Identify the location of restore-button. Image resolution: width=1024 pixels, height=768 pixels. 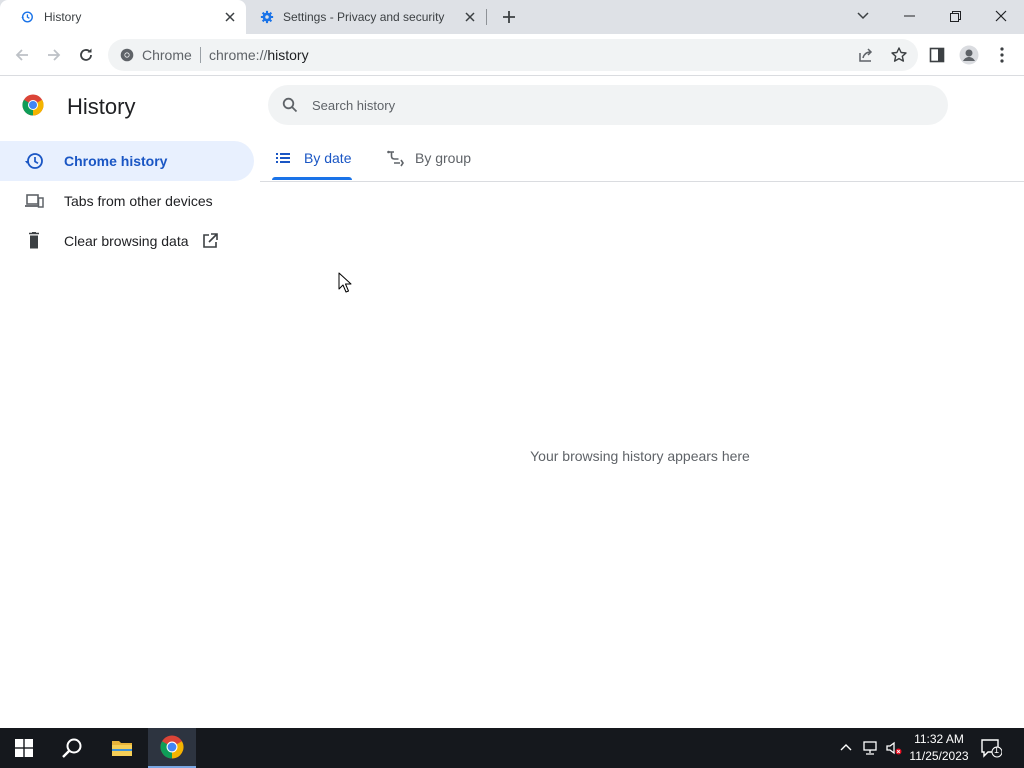
(955, 16).